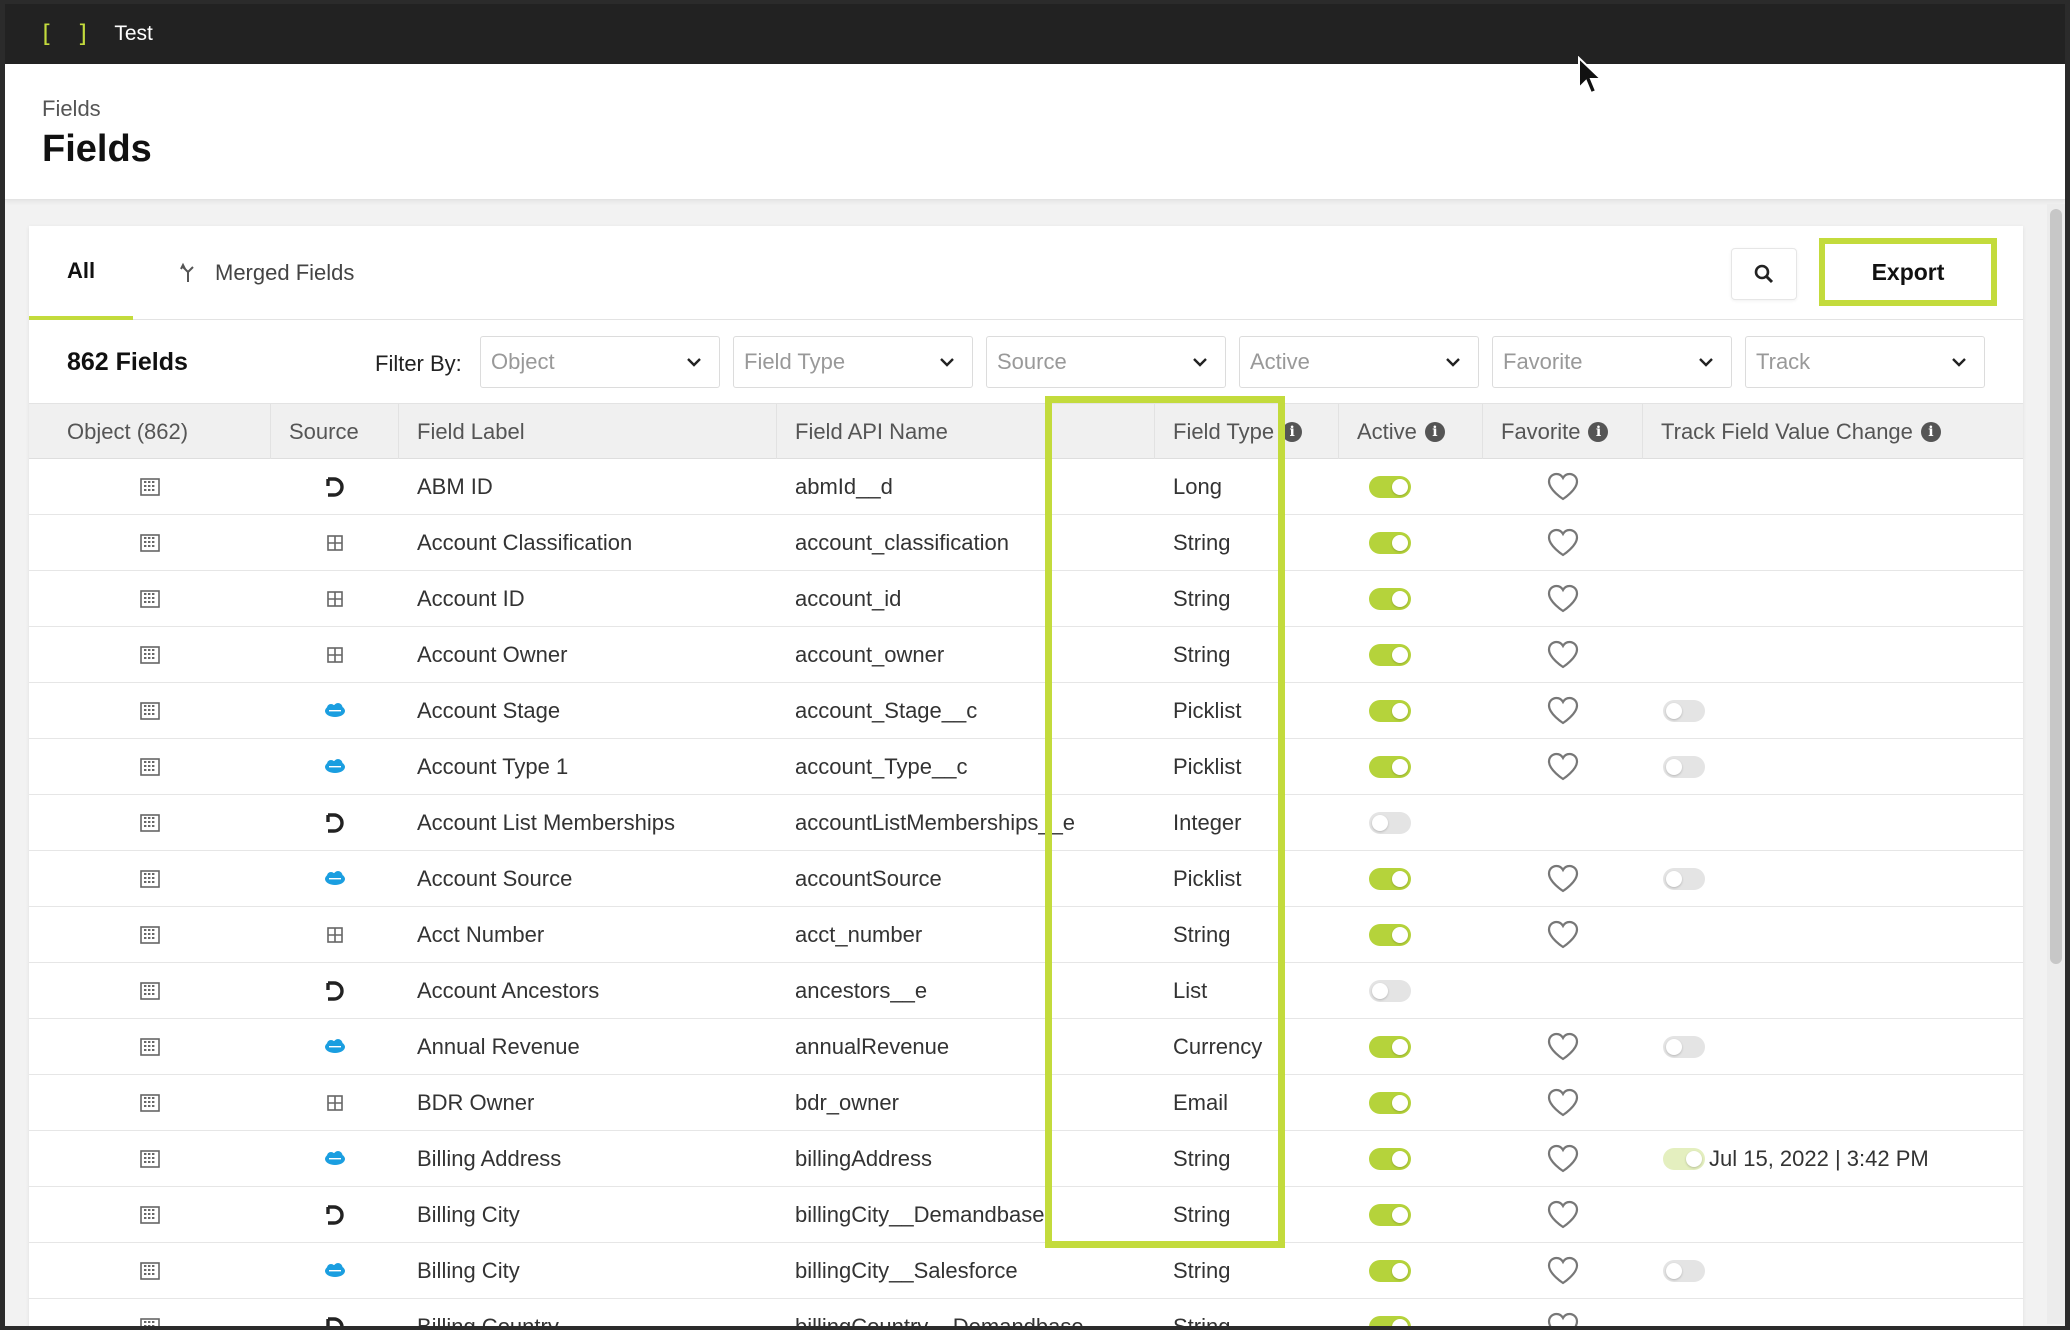  Describe the element at coordinates (1202, 1270) in the screenshot. I see `field-type: String` at that location.